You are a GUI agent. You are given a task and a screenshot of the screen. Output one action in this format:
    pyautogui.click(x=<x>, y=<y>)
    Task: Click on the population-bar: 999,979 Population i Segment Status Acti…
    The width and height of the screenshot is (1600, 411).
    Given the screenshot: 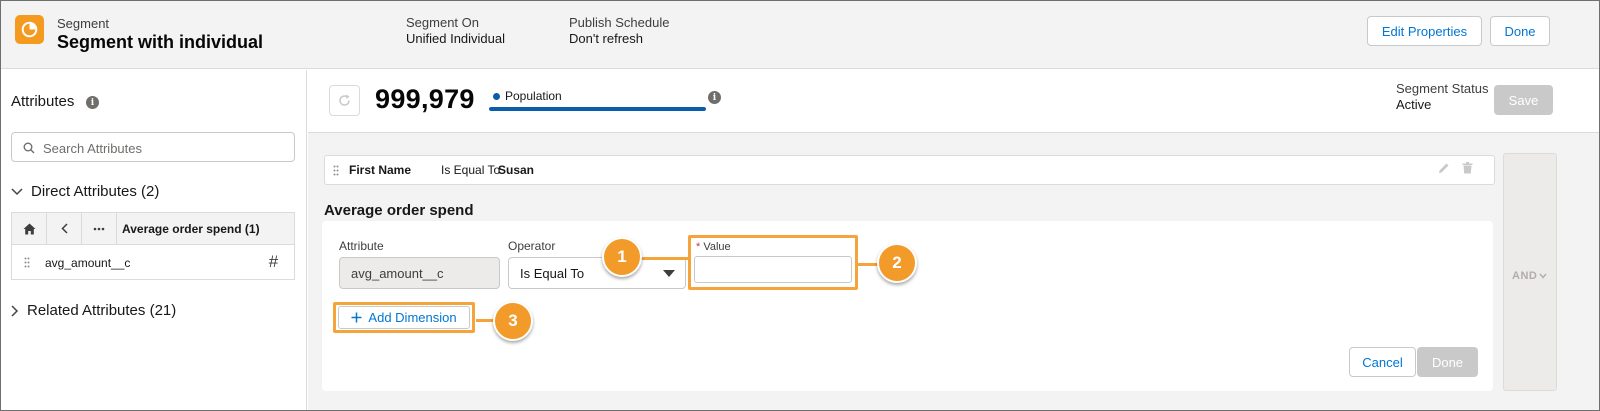 What is the action you would take?
    pyautogui.click(x=953, y=101)
    